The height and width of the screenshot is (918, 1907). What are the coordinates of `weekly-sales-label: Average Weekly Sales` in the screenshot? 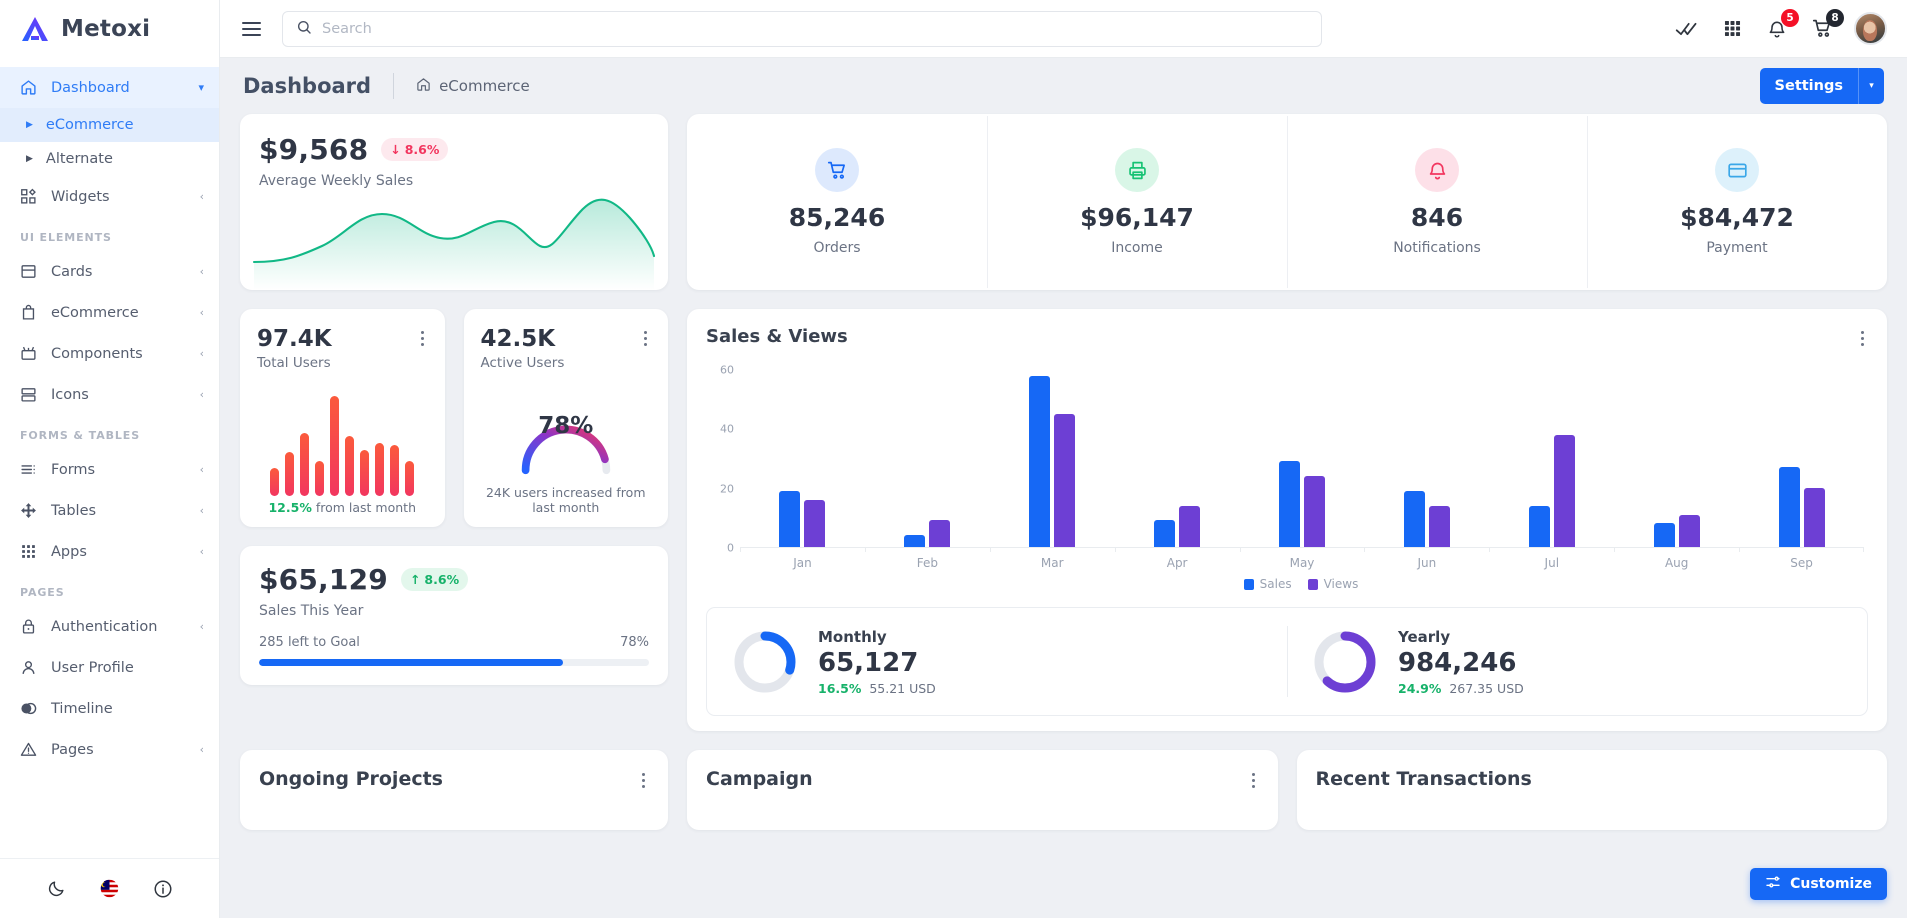 It's located at (336, 181).